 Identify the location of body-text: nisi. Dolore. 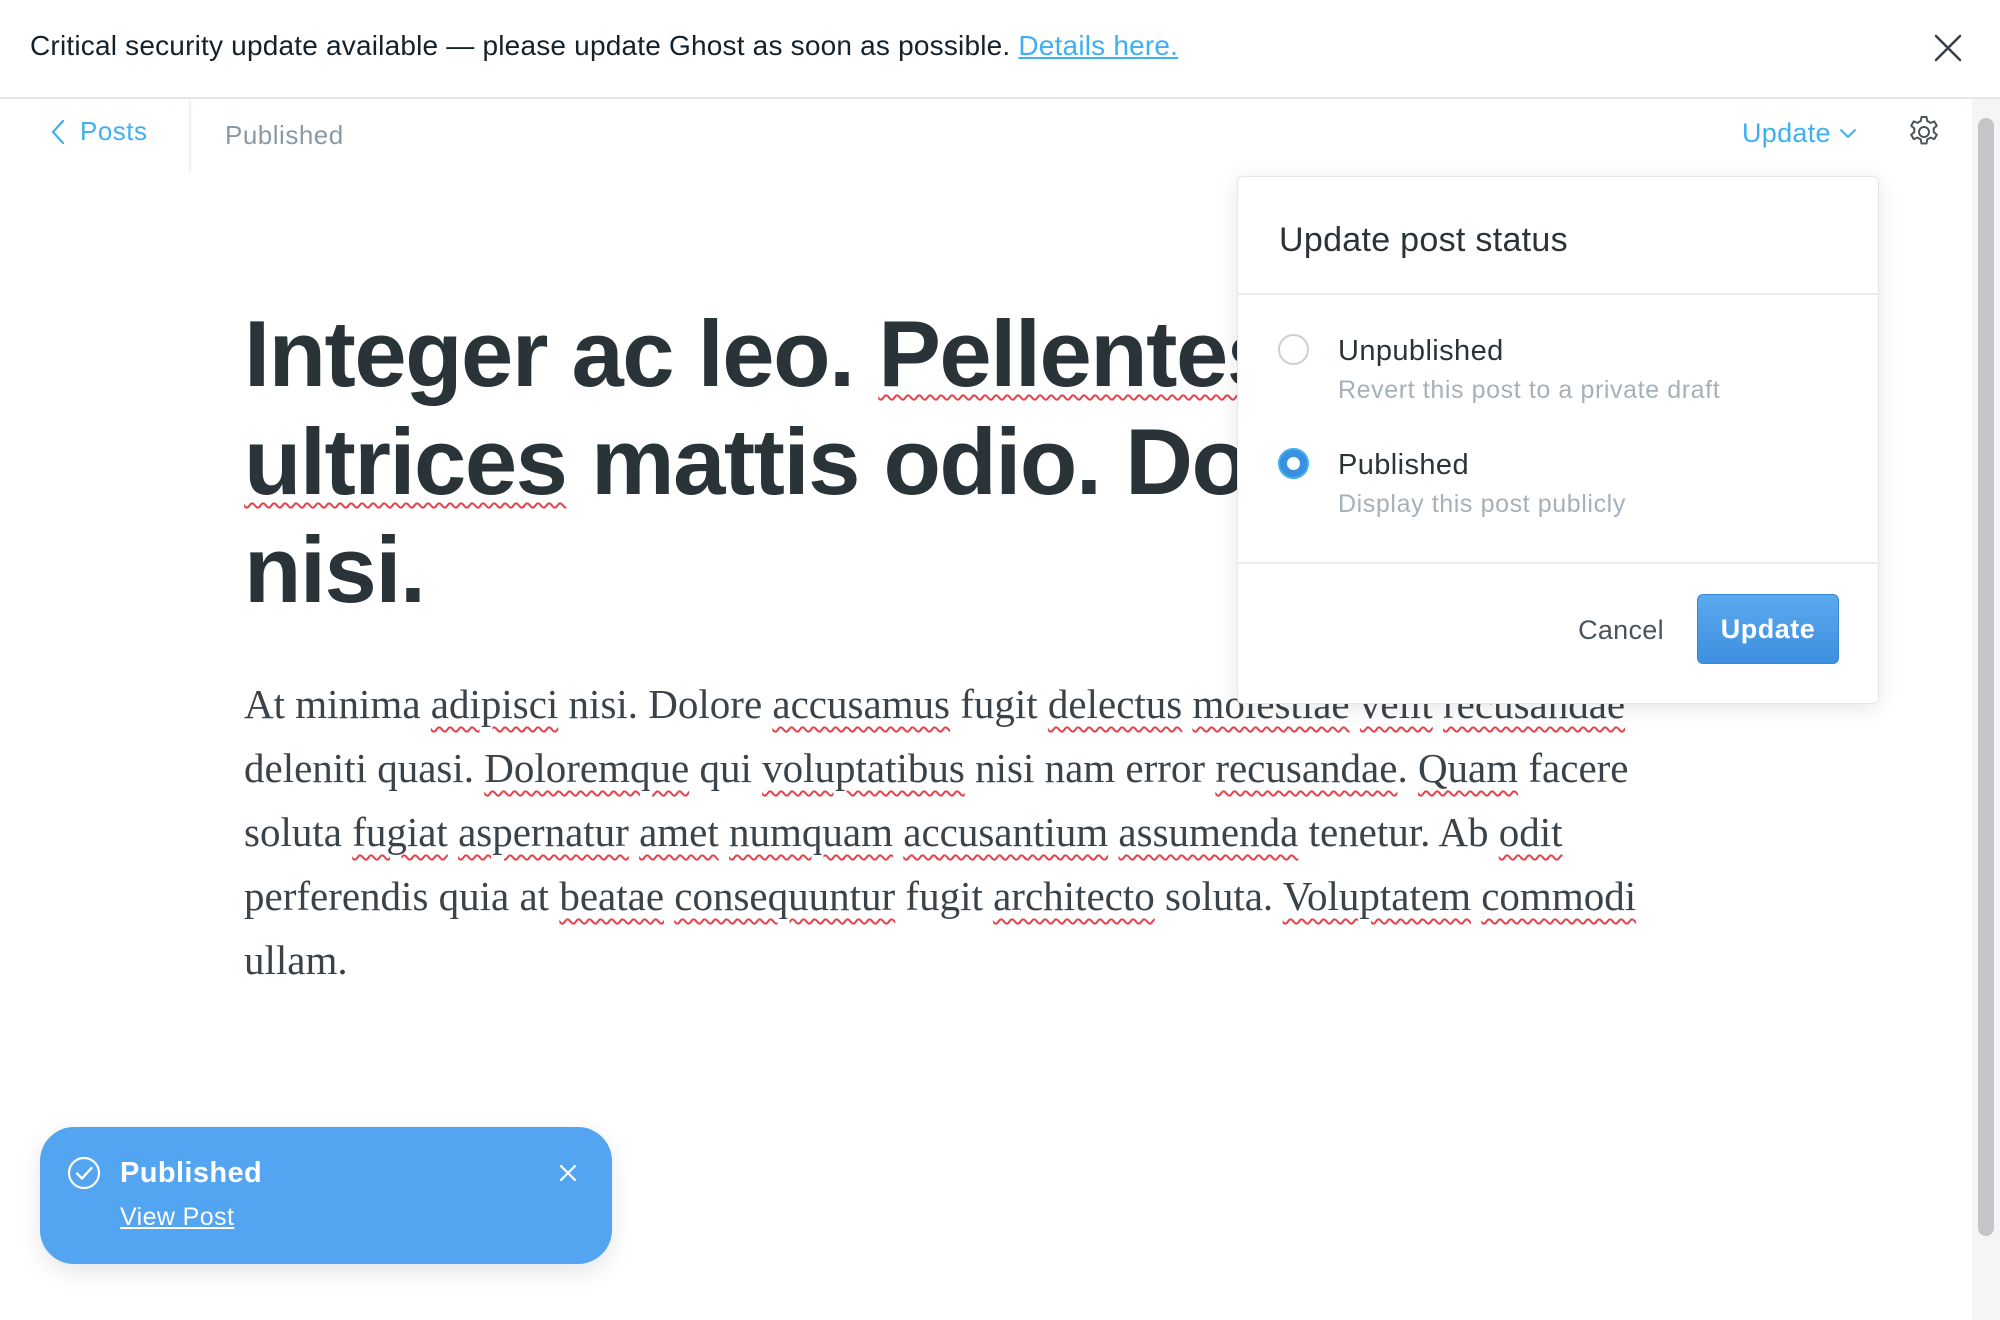
(665, 704).